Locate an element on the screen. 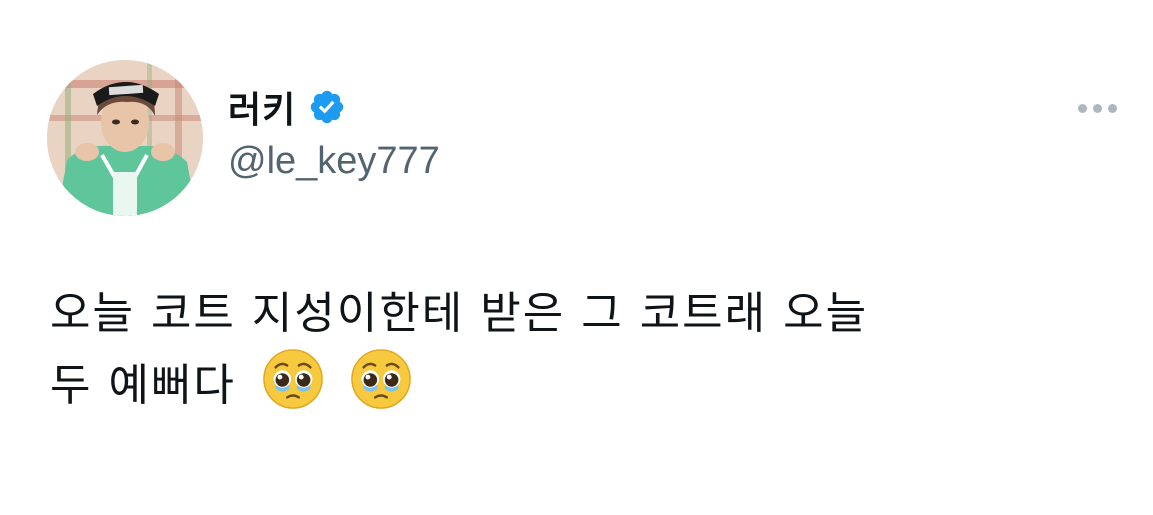 The height and width of the screenshot is (515, 1153). name-row: 러키 is located at coordinates (334, 107).